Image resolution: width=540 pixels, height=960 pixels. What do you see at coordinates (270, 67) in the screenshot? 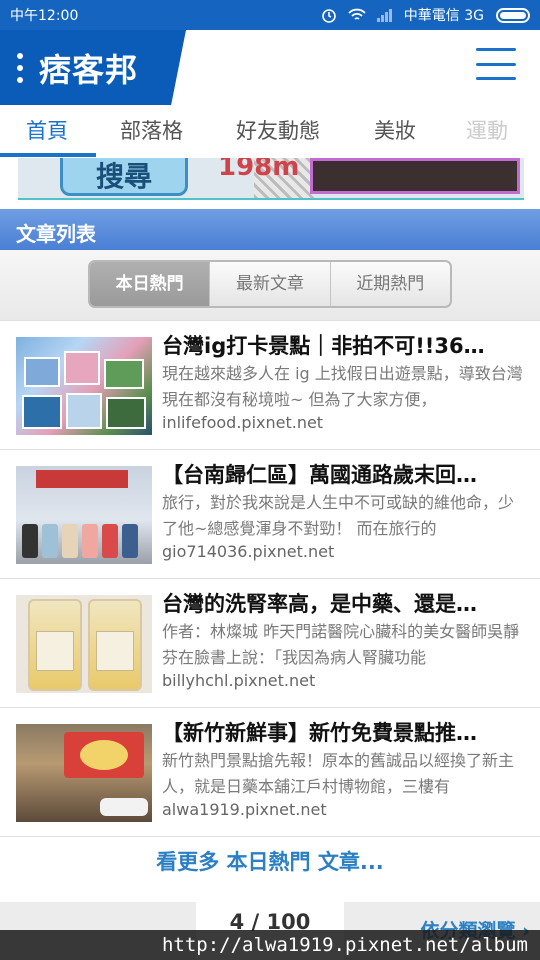
I see `app-header: 痞客邦` at bounding box center [270, 67].